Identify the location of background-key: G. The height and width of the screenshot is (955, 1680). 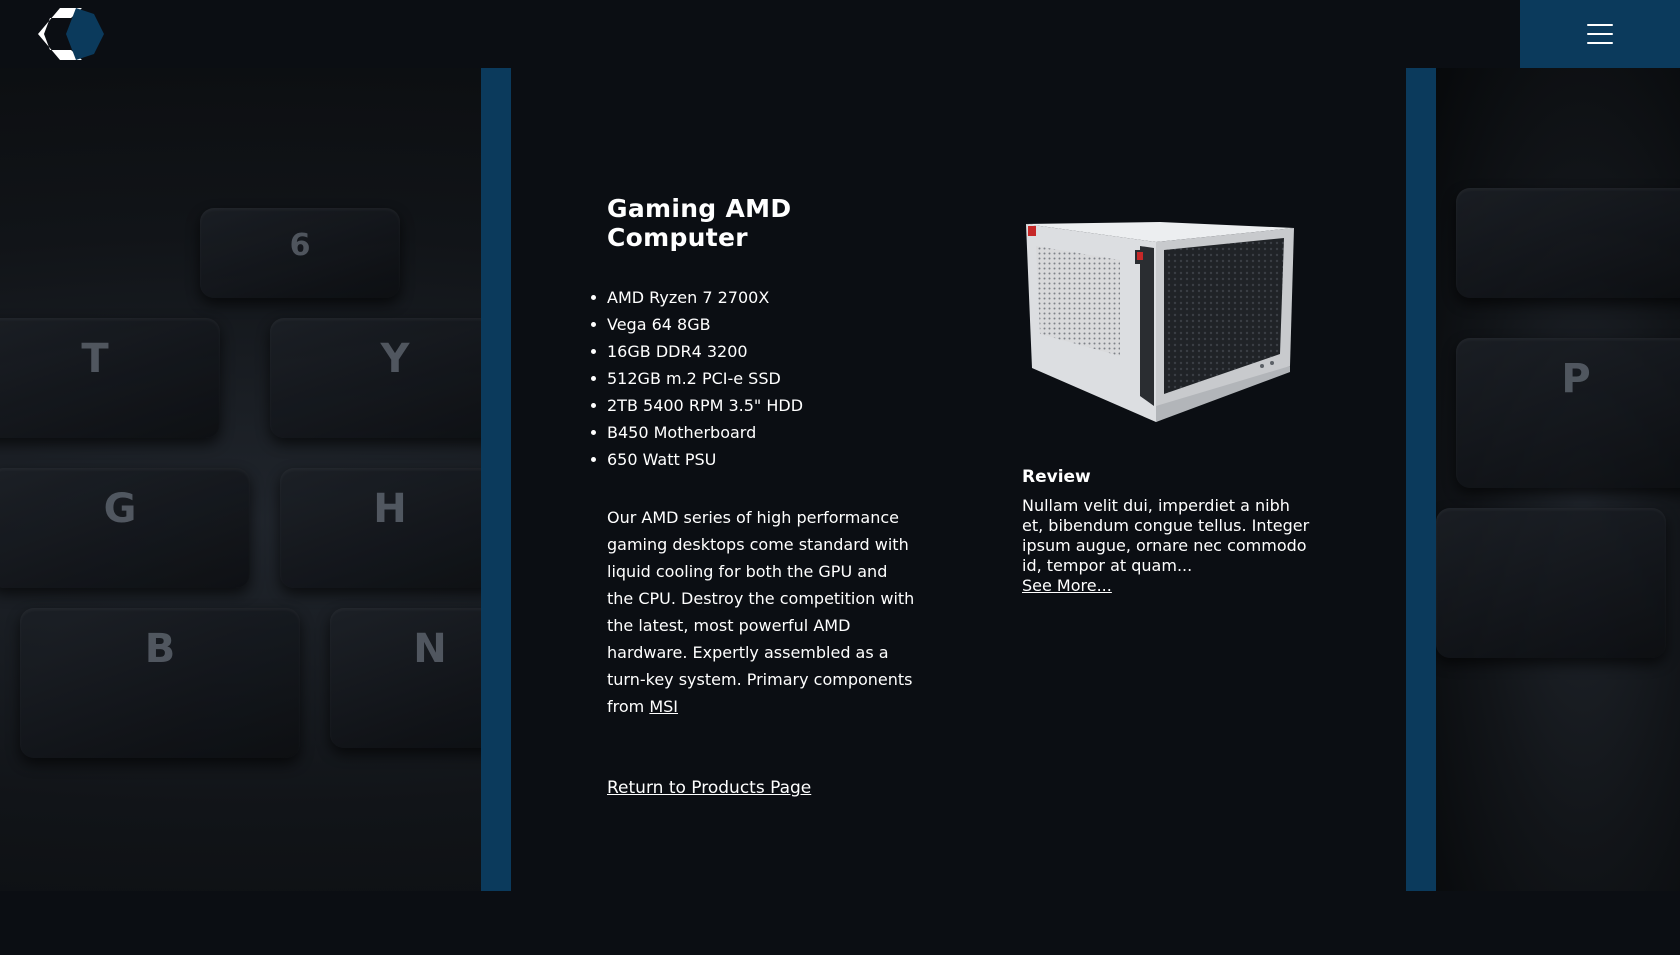
(125, 528).